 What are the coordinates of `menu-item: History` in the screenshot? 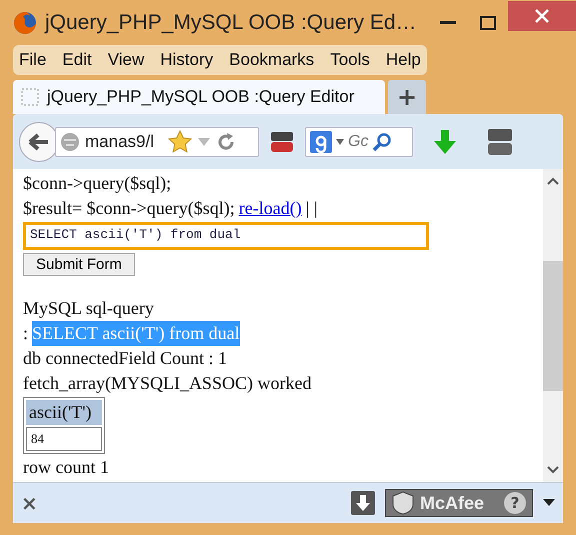 It's located at (187, 60).